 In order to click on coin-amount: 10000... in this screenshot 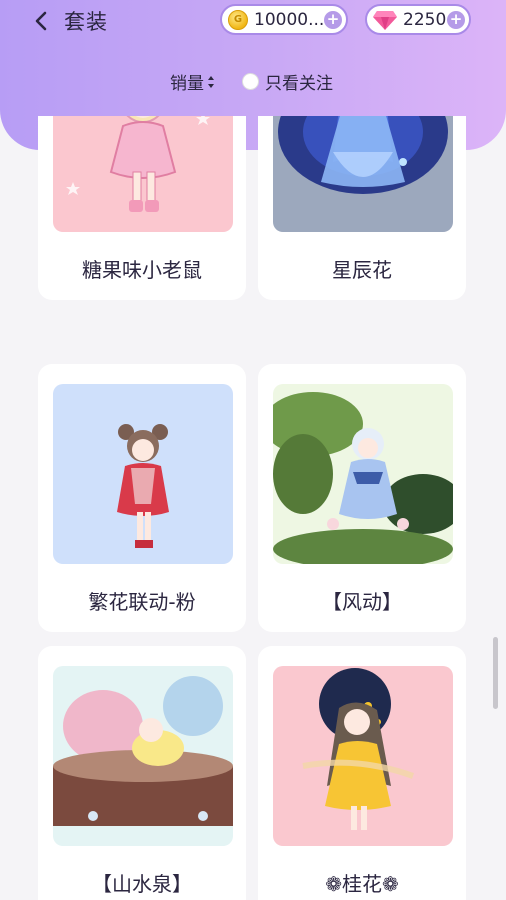, I will do `click(289, 19)`.